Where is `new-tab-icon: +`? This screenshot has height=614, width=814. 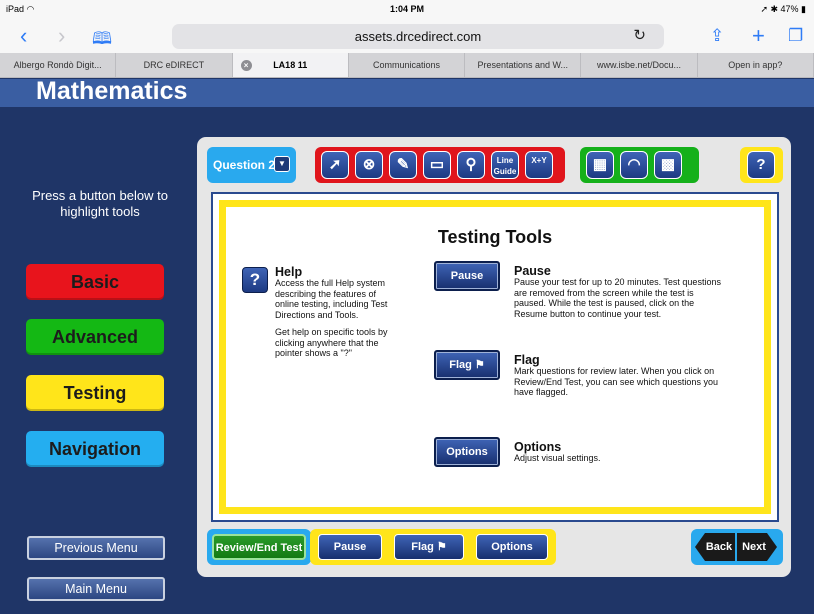
new-tab-icon: + is located at coordinates (758, 36).